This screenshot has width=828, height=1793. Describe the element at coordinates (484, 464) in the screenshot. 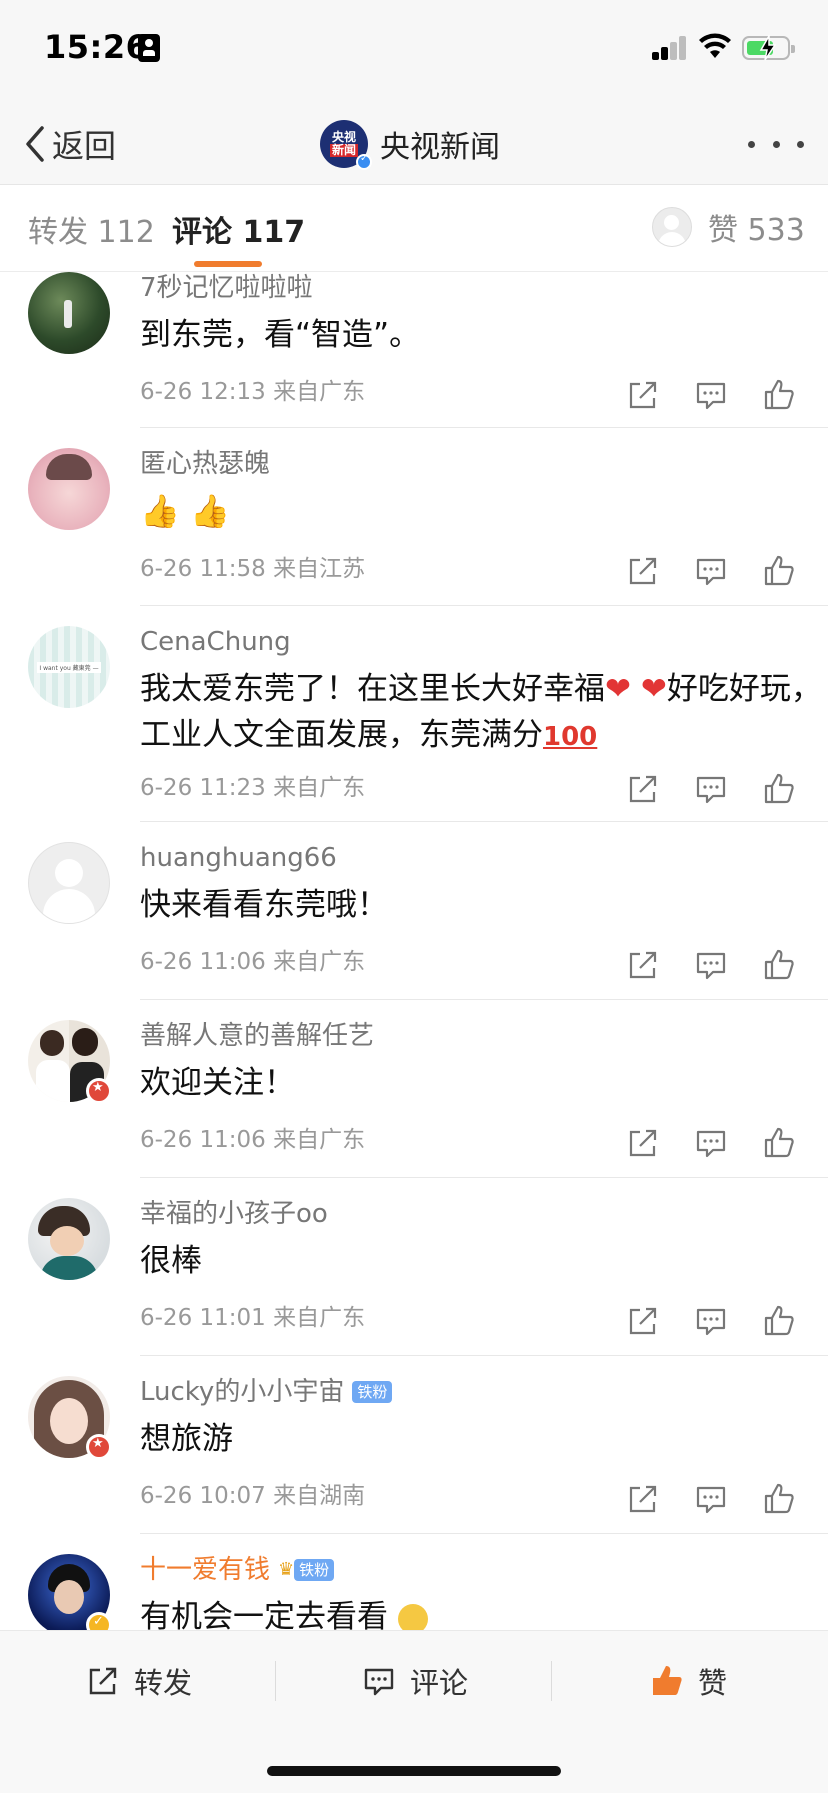

I see `comment-username: 匿心热瑟魄` at that location.